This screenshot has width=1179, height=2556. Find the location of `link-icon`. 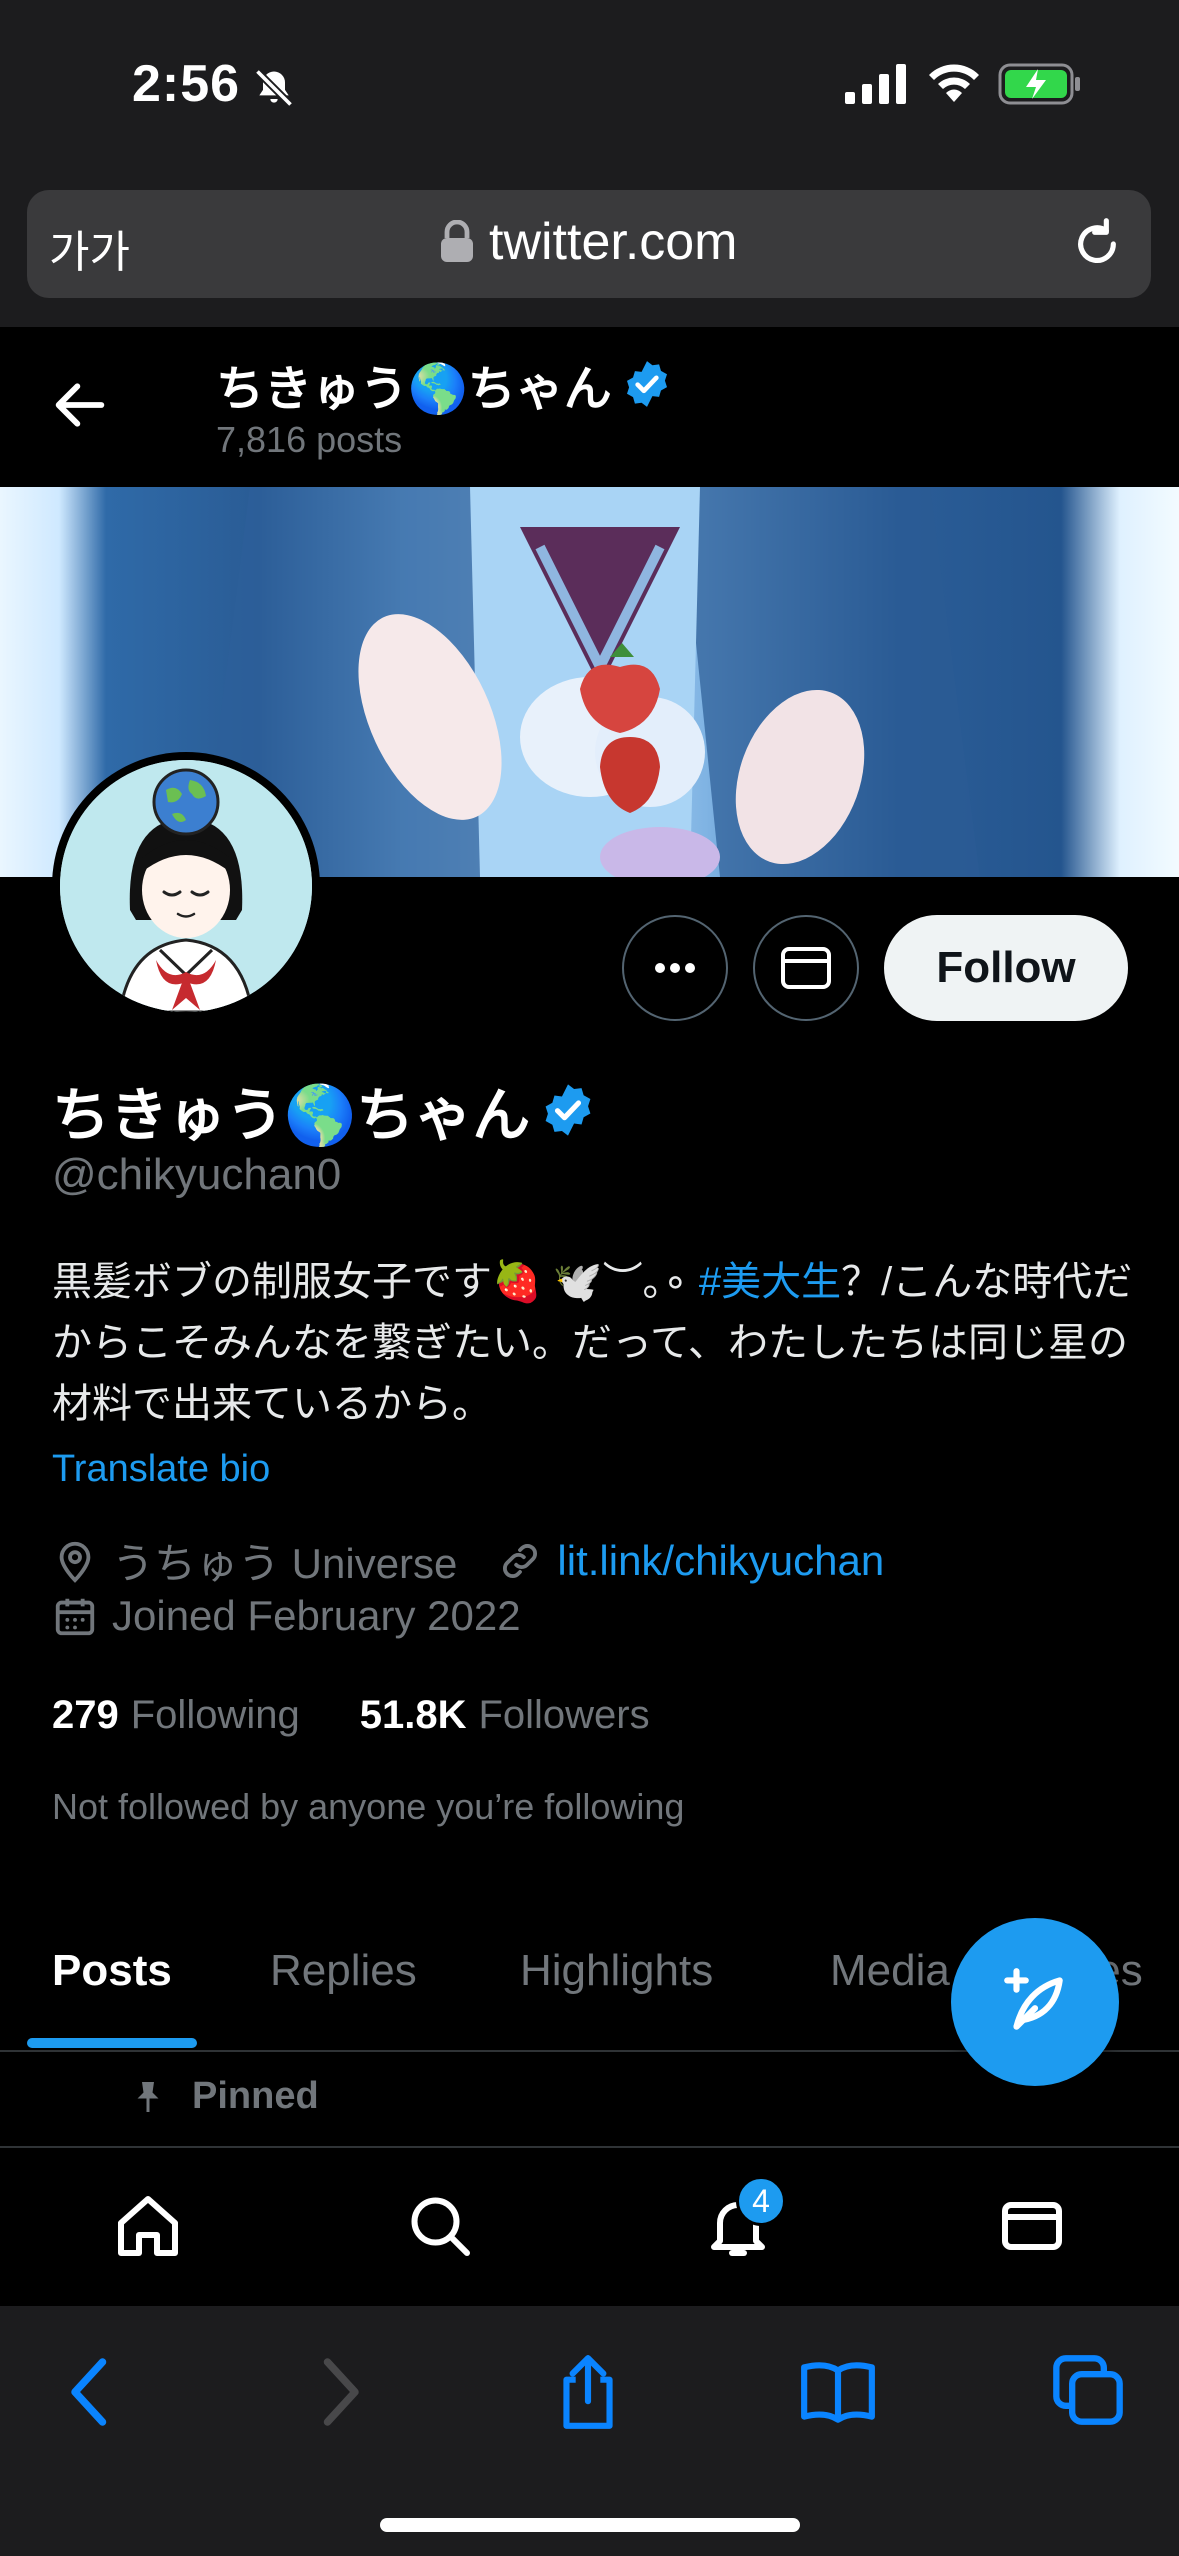

link-icon is located at coordinates (520, 1560).